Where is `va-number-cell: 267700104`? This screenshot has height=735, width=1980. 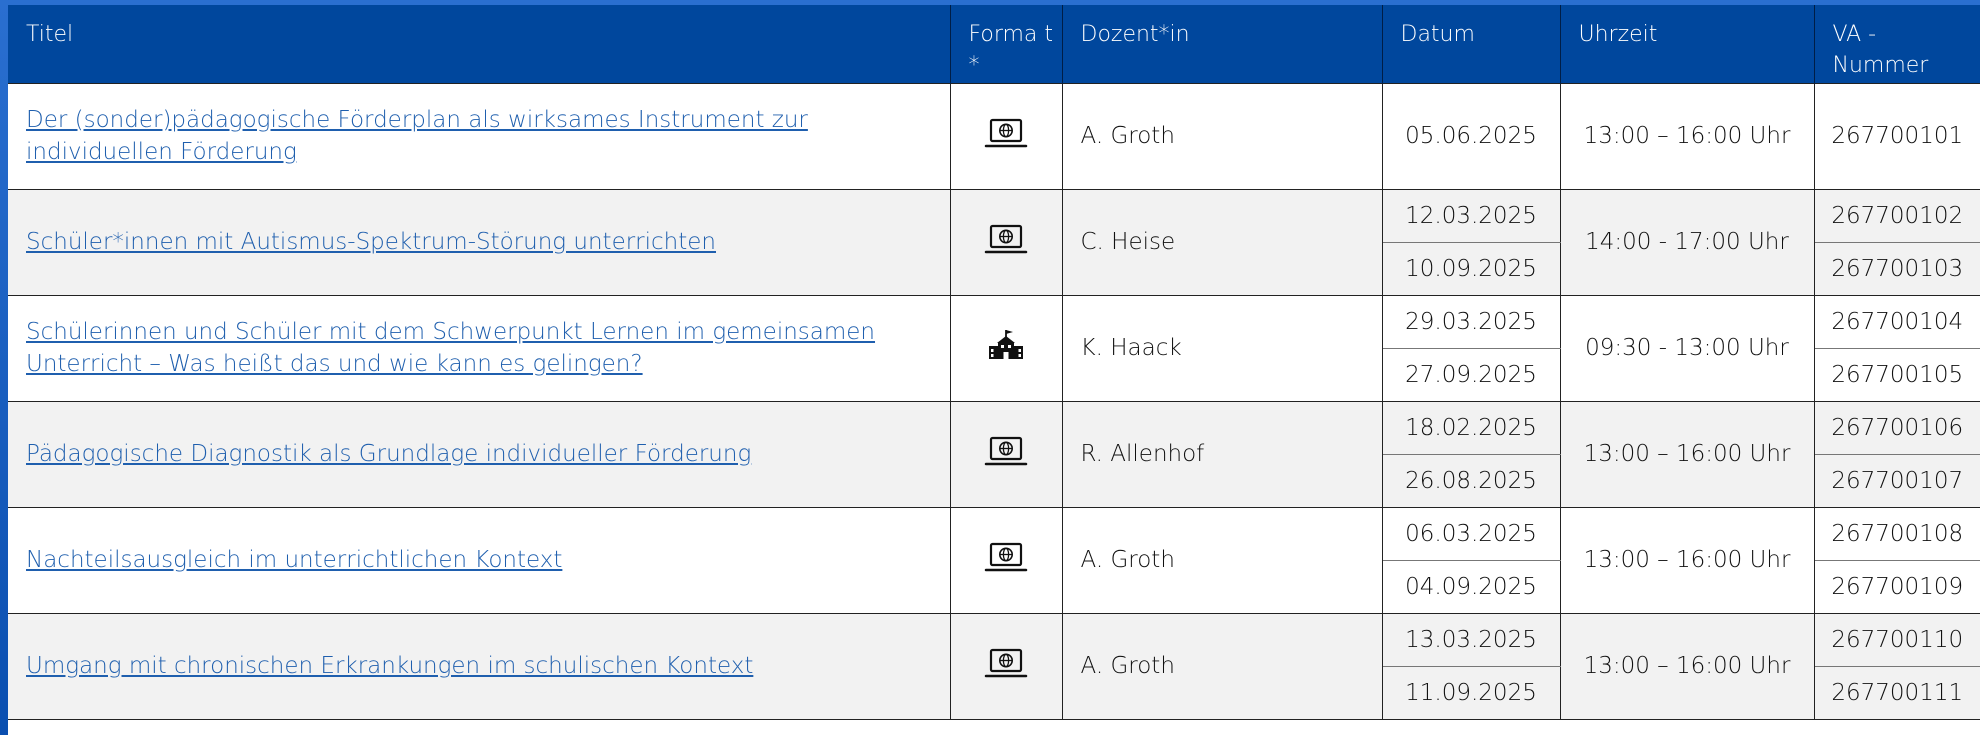 va-number-cell: 267700104 is located at coordinates (1896, 321).